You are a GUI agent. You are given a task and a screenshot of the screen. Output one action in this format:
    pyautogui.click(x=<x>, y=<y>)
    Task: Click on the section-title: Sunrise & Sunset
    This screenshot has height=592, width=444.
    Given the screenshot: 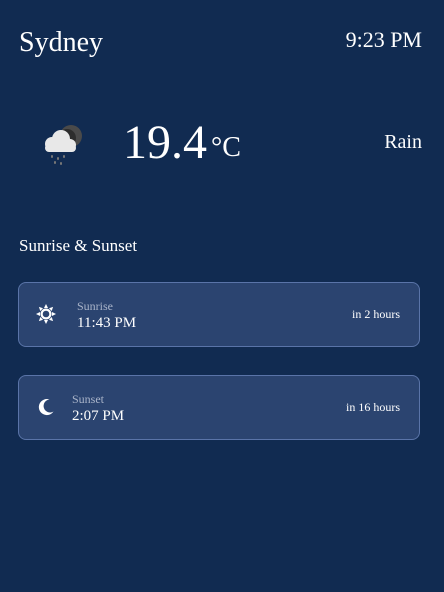 What is the action you would take?
    pyautogui.click(x=78, y=245)
    